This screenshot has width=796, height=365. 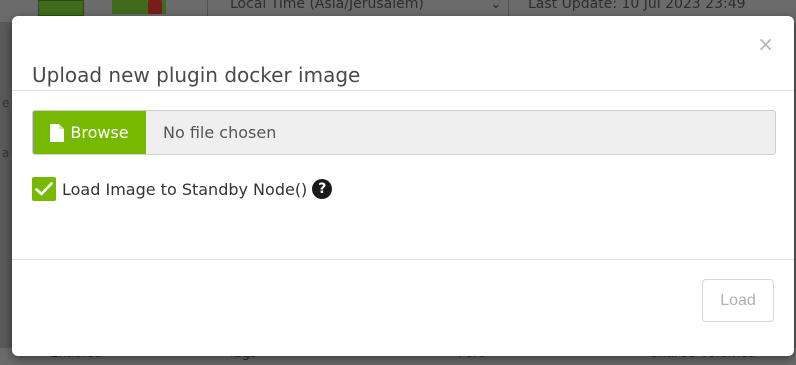 I want to click on standby-node-option: Load Image to Standby Node() ?, so click(x=182, y=189).